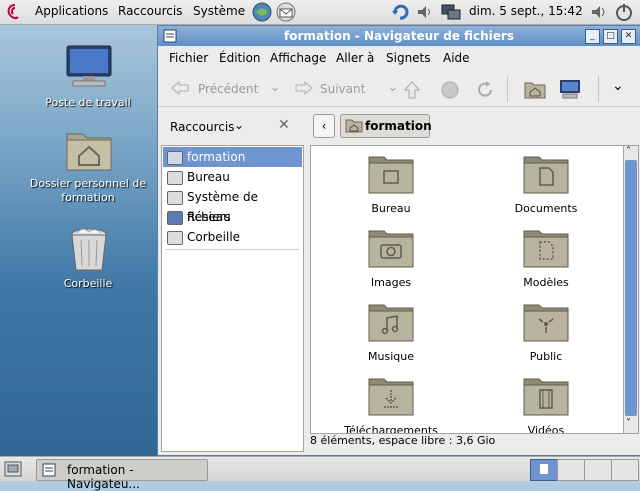 The height and width of the screenshot is (491, 640). Describe the element at coordinates (526, 11) in the screenshot. I see `clock: dim. 5 sept., 15:42` at that location.